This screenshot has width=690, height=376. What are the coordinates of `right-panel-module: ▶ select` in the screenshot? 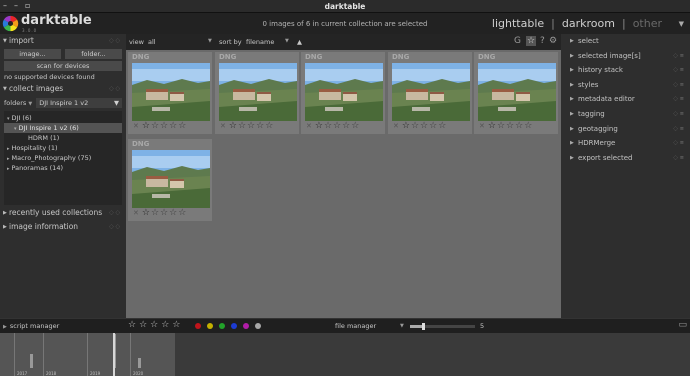 It's located at (625, 41).